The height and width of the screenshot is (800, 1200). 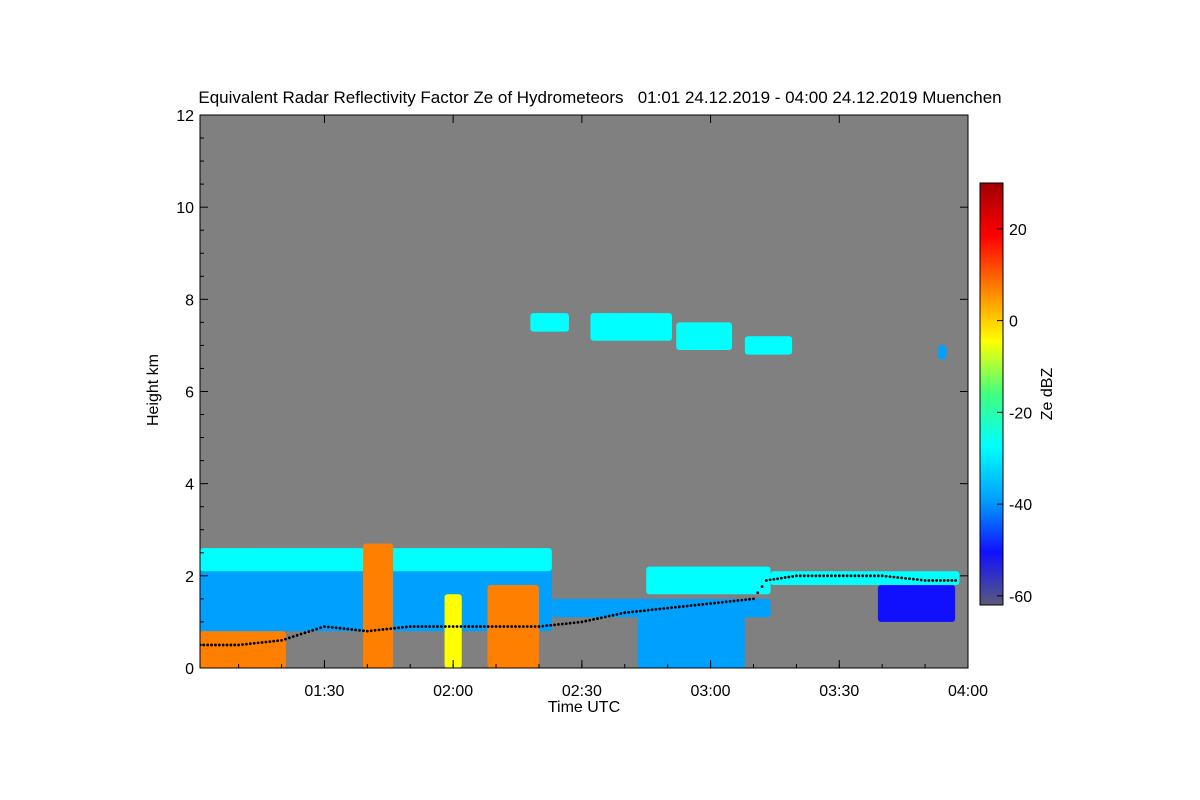 I want to click on colorbar-tick-label: -60, so click(x=1020, y=597).